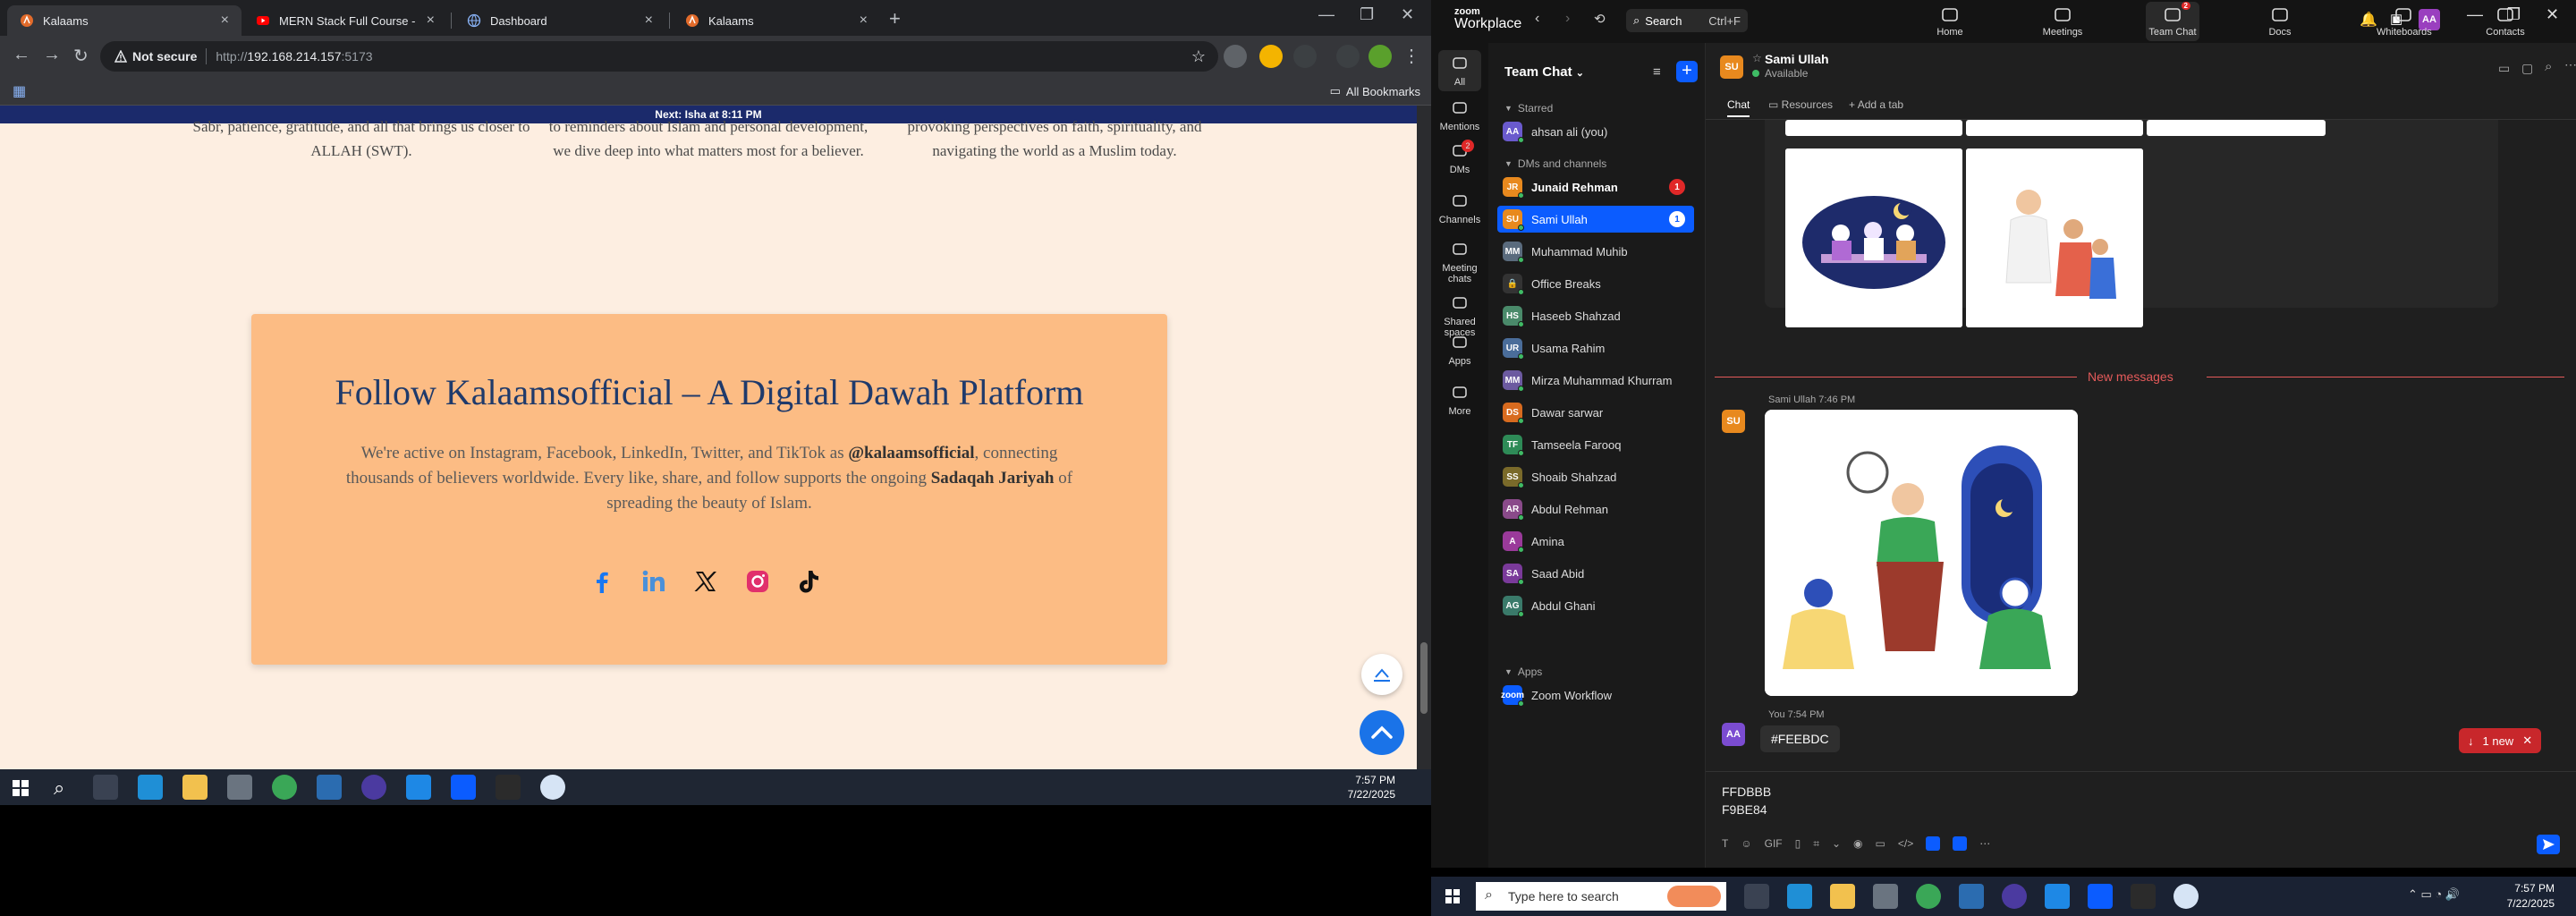 The image size is (2576, 916). Describe the element at coordinates (2404, 21) in the screenshot. I see `nav-whiteboards: Whiteboards` at that location.